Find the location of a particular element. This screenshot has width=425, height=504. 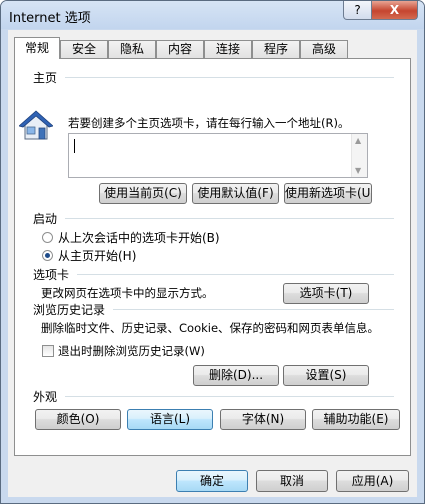

cancel-button: 取消 is located at coordinates (292, 481).